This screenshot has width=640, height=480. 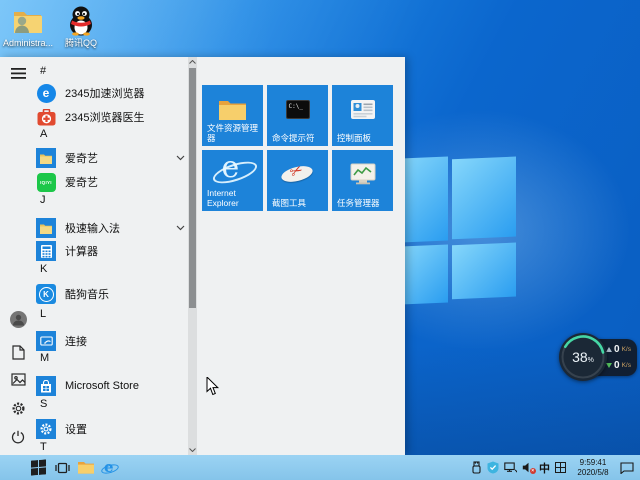 What do you see at coordinates (297, 174) in the screenshot?
I see `snipping-tool-icon: ✂` at bounding box center [297, 174].